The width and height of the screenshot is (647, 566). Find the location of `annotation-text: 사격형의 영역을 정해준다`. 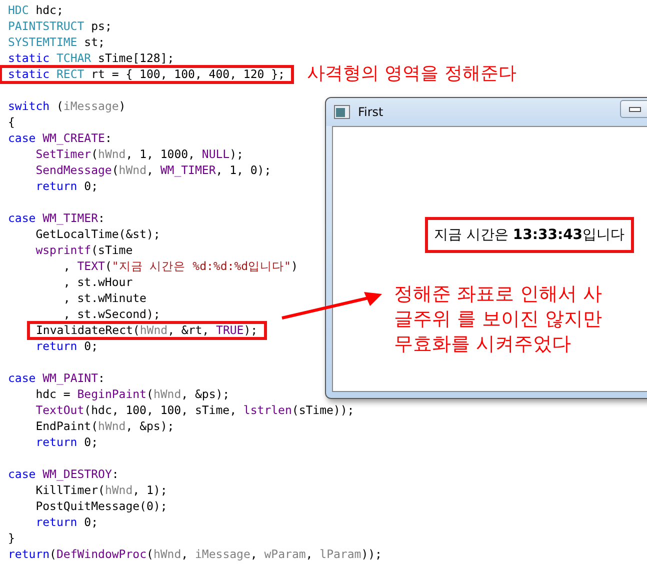

annotation-text: 사격형의 영역을 정해준다 is located at coordinates (411, 73).